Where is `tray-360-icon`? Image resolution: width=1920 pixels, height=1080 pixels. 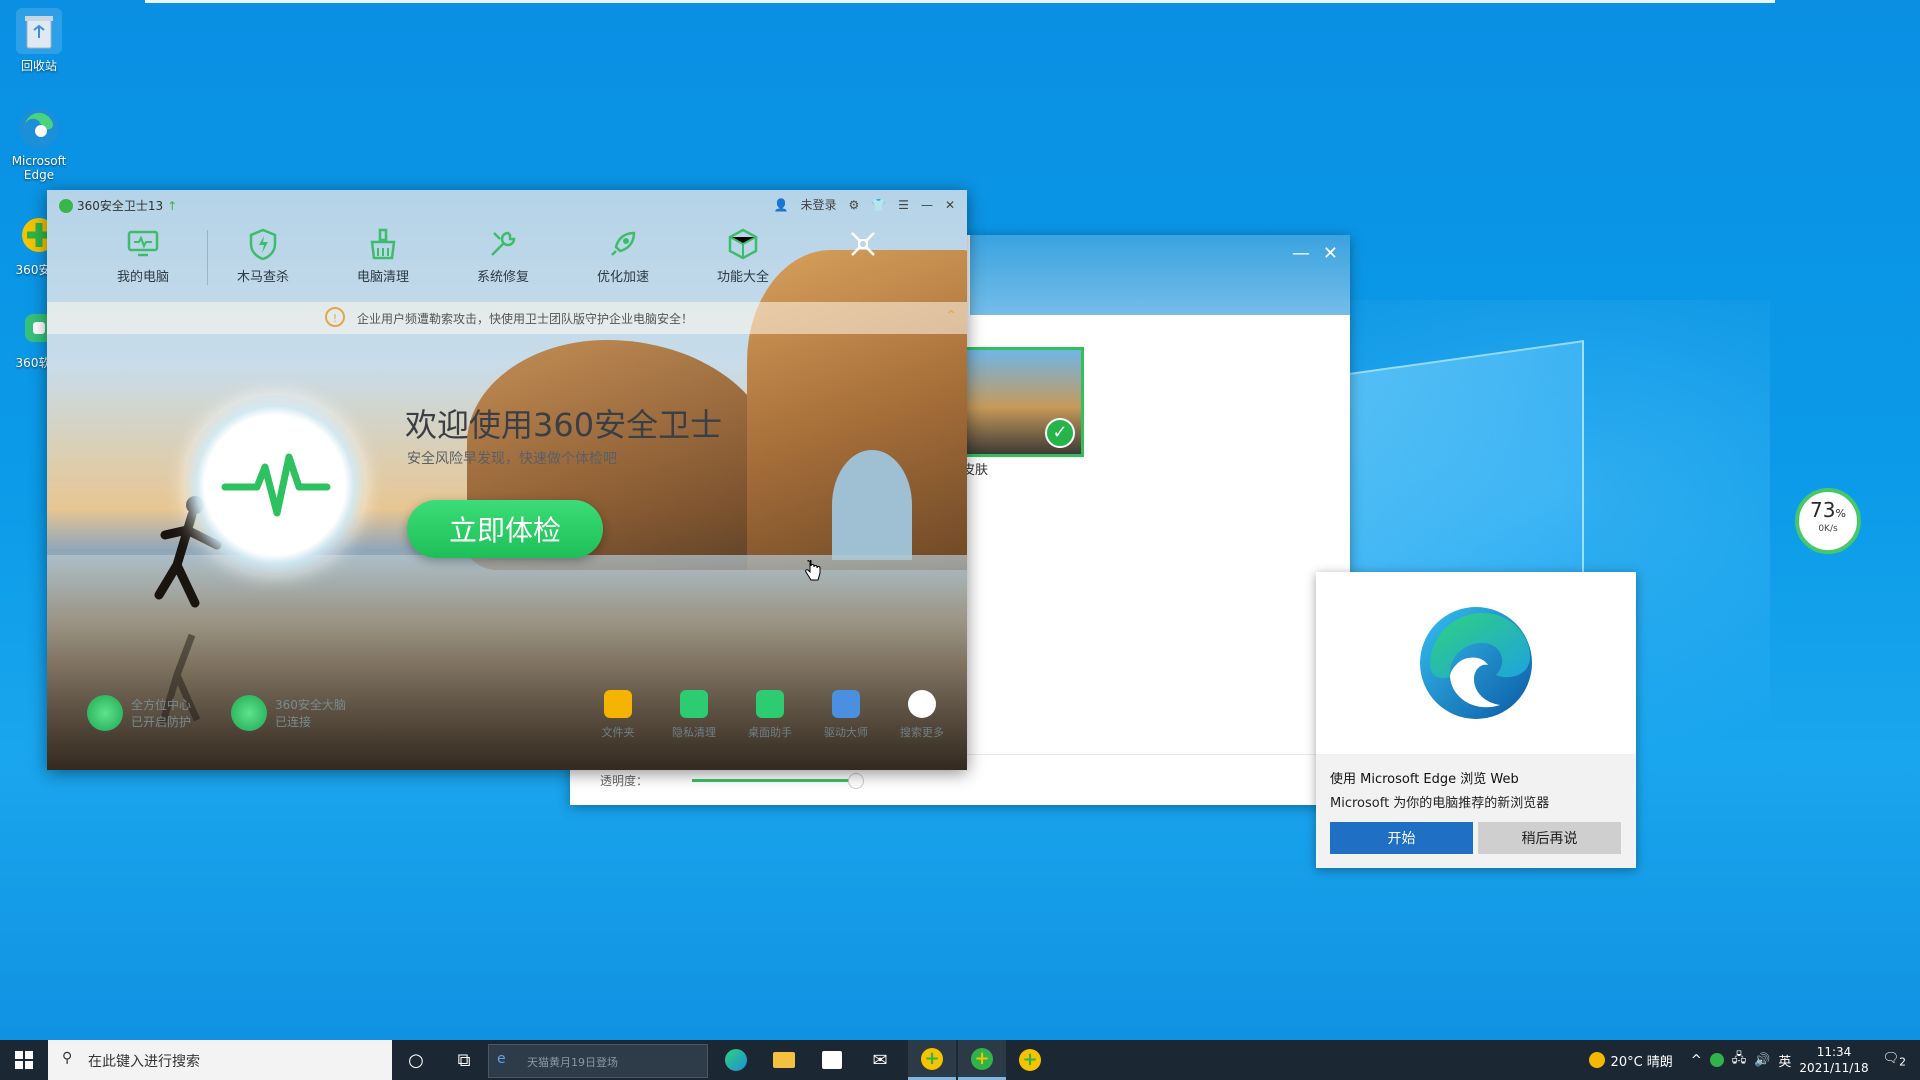
tray-360-icon is located at coordinates (1716, 1060).